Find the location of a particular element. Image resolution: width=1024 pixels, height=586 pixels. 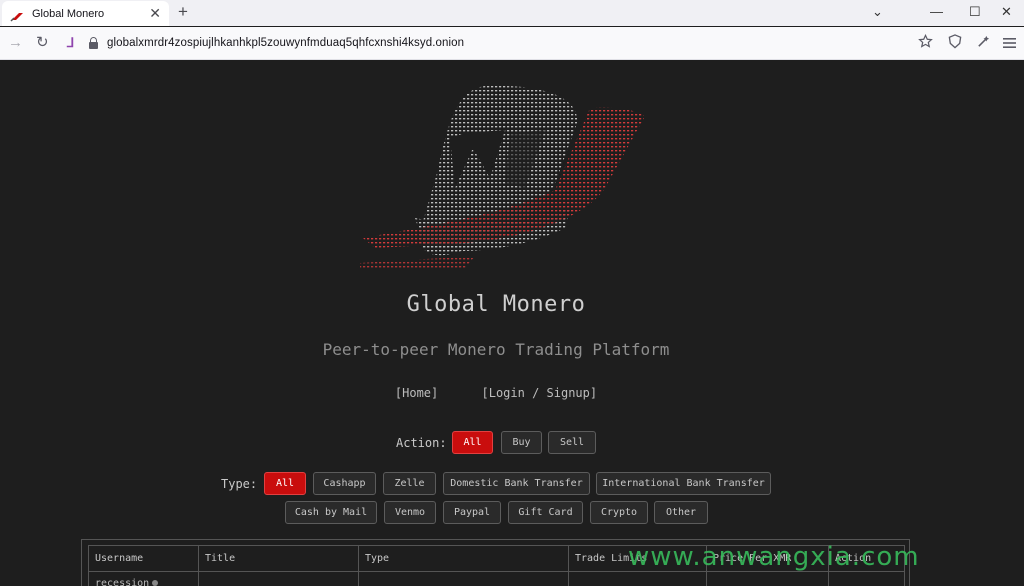

type-gift-card-button: Gift Card is located at coordinates (545, 512).